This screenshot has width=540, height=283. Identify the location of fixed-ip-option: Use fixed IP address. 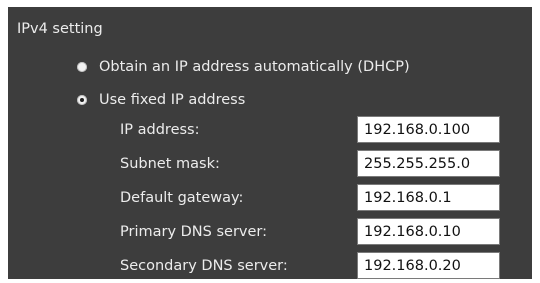
(161, 100).